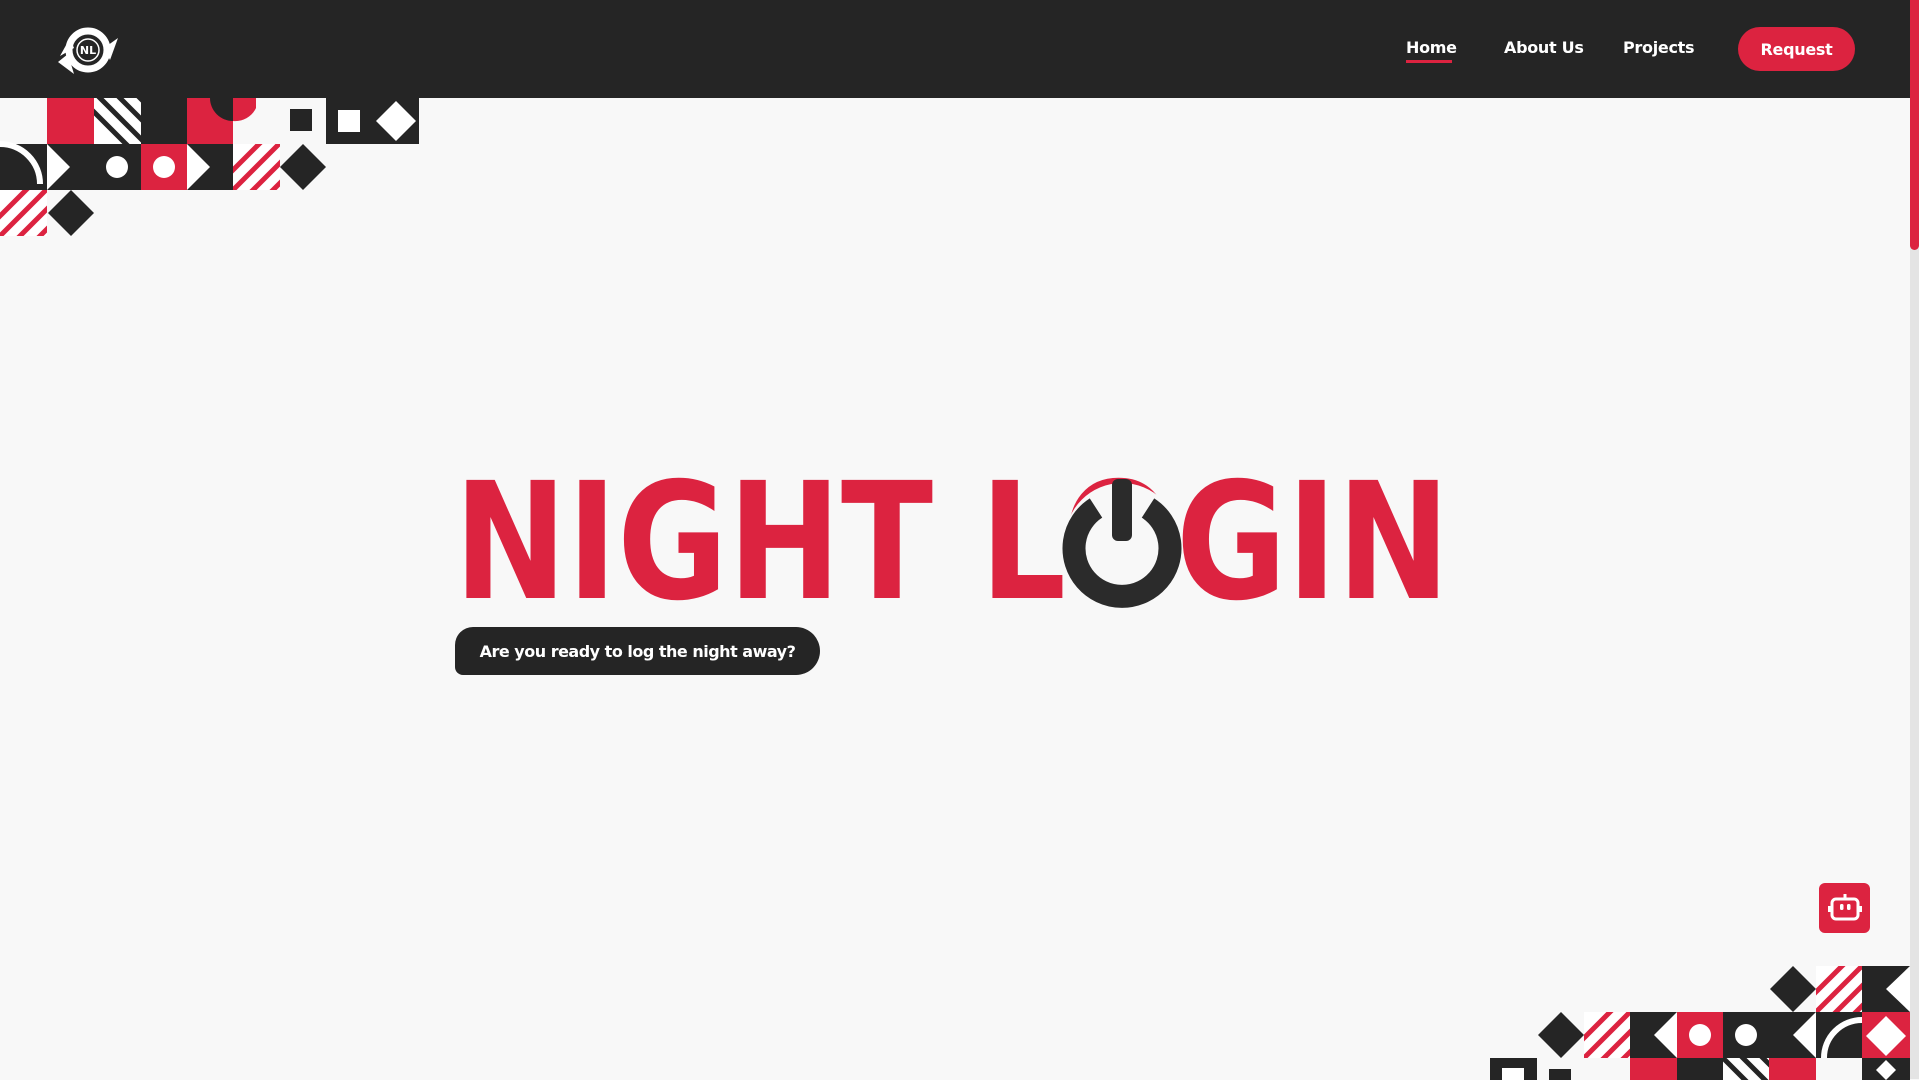 The image size is (1919, 1080). What do you see at coordinates (1659, 47) in the screenshot?
I see `nav-link-projects: Projects` at bounding box center [1659, 47].